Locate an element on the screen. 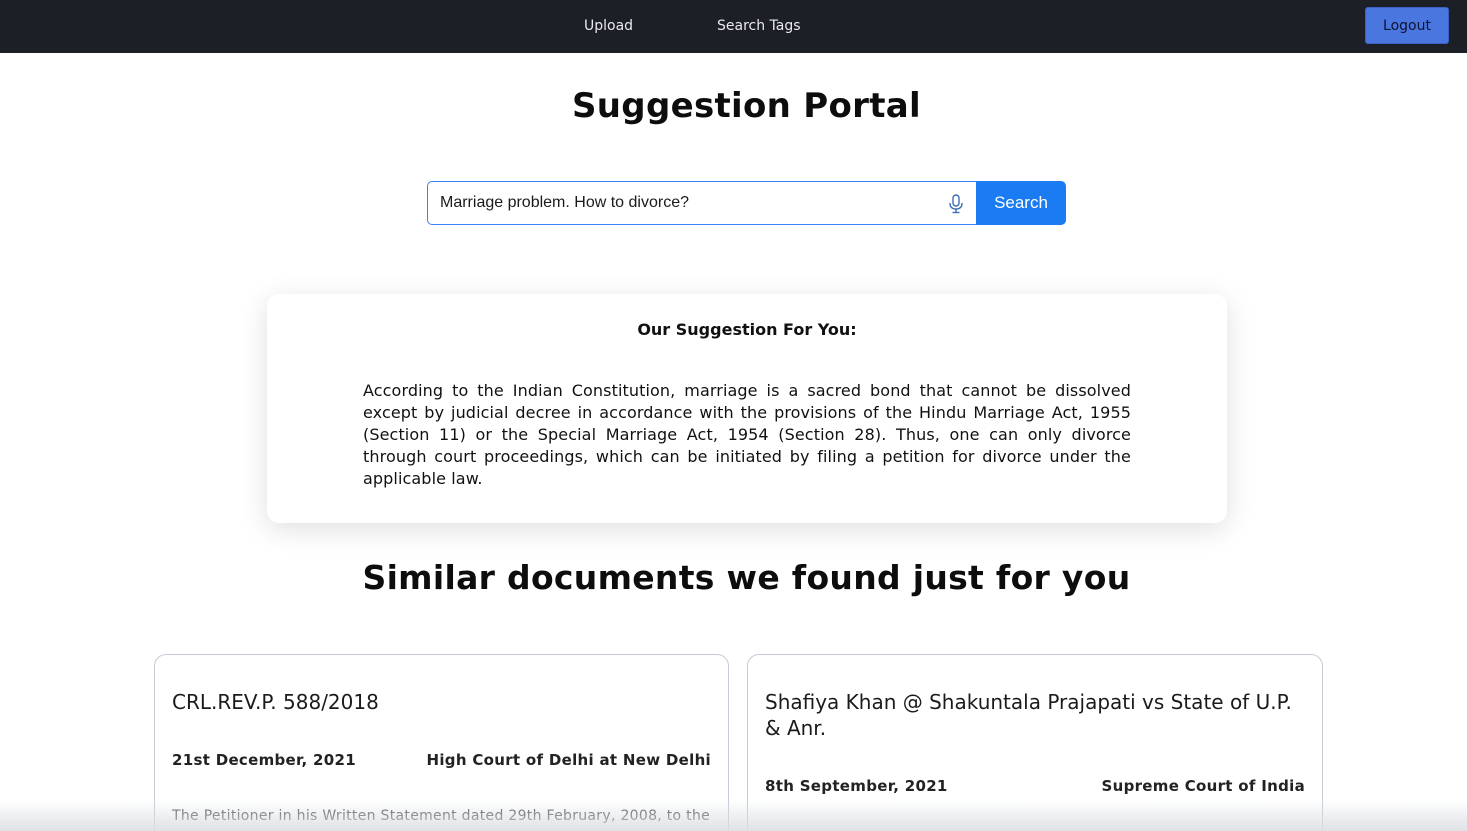  nav-upload-link: Upload is located at coordinates (608, 26).